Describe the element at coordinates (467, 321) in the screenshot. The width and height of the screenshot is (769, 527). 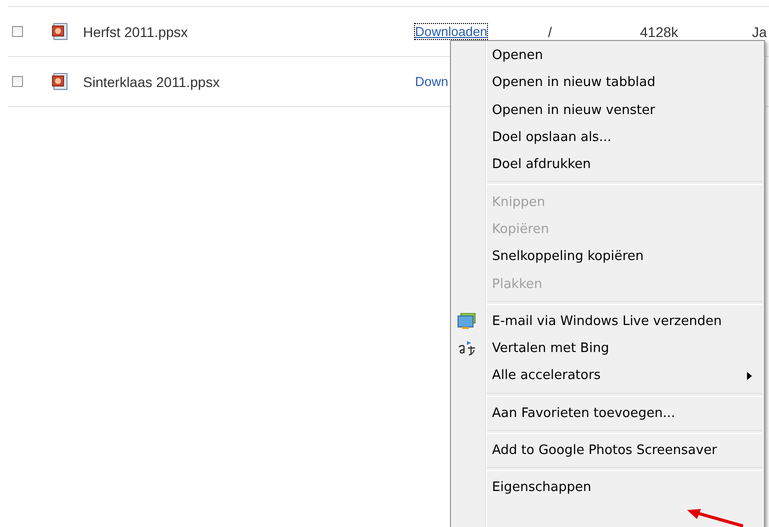
I see `monitor-icon` at that location.